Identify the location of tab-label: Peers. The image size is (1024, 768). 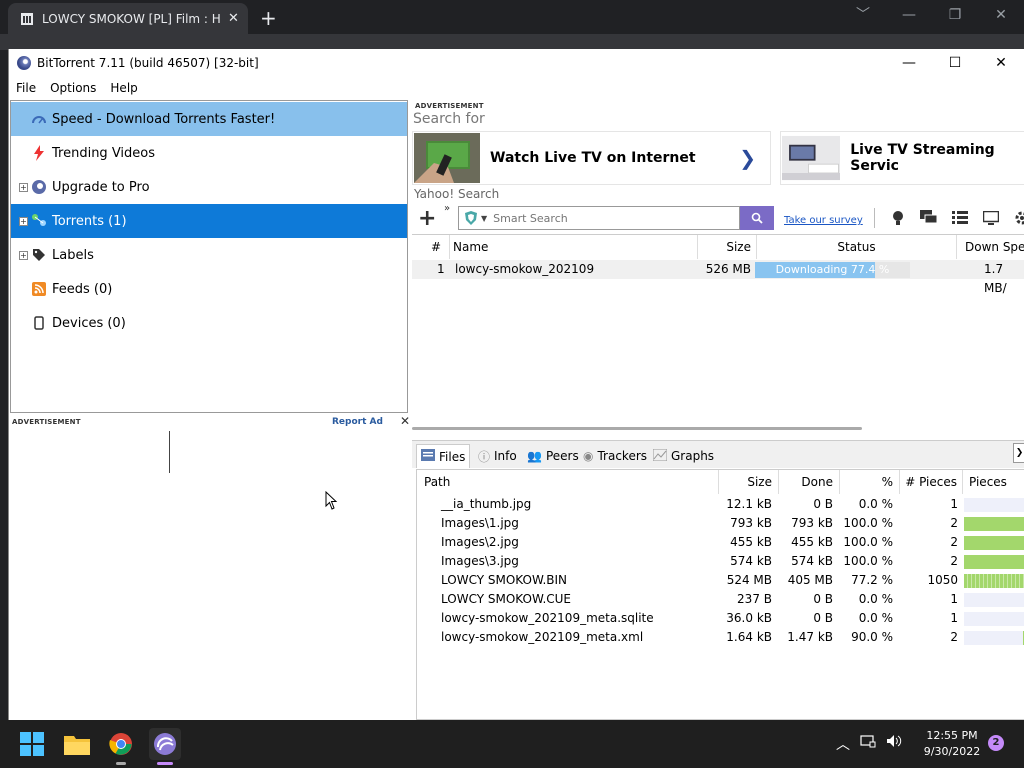
(562, 456).